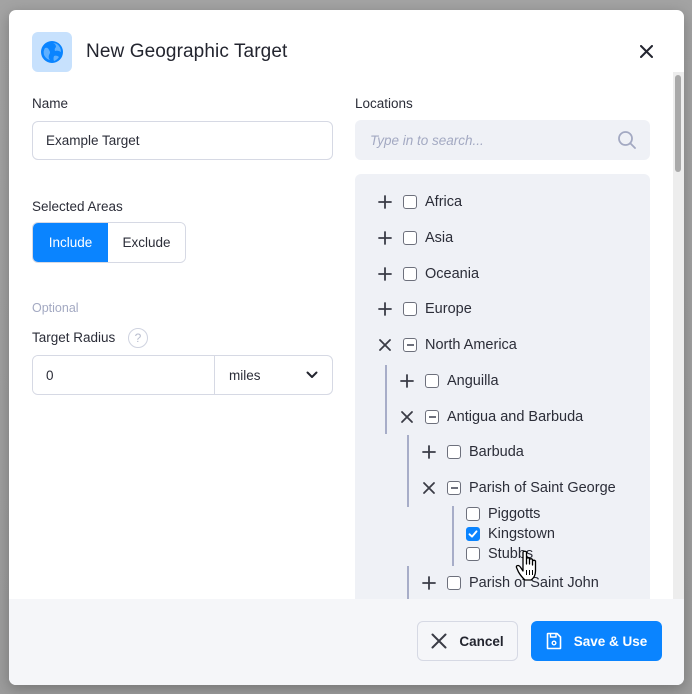 This screenshot has height=694, width=692. I want to click on radius-unit-select: miles, so click(273, 375).